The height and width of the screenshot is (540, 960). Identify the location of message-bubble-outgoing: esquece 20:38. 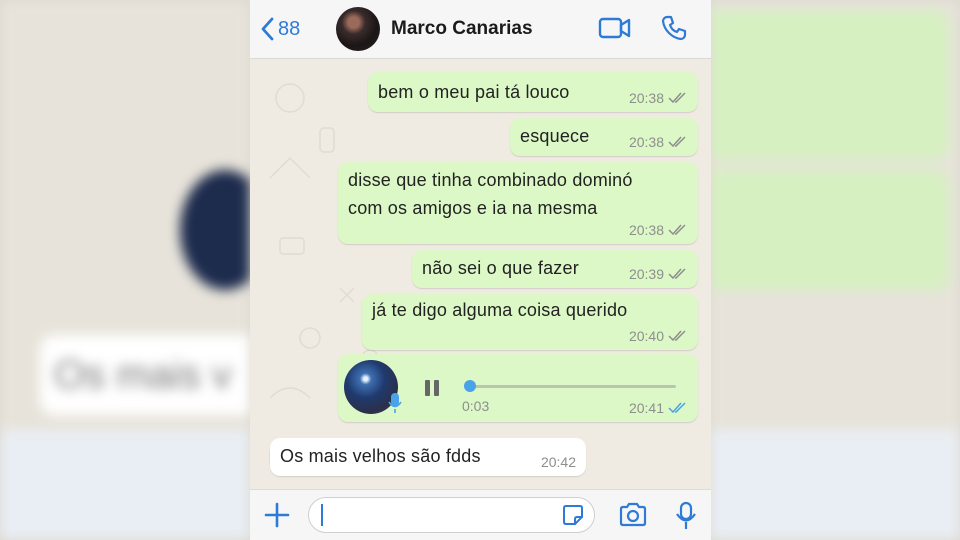
(604, 137).